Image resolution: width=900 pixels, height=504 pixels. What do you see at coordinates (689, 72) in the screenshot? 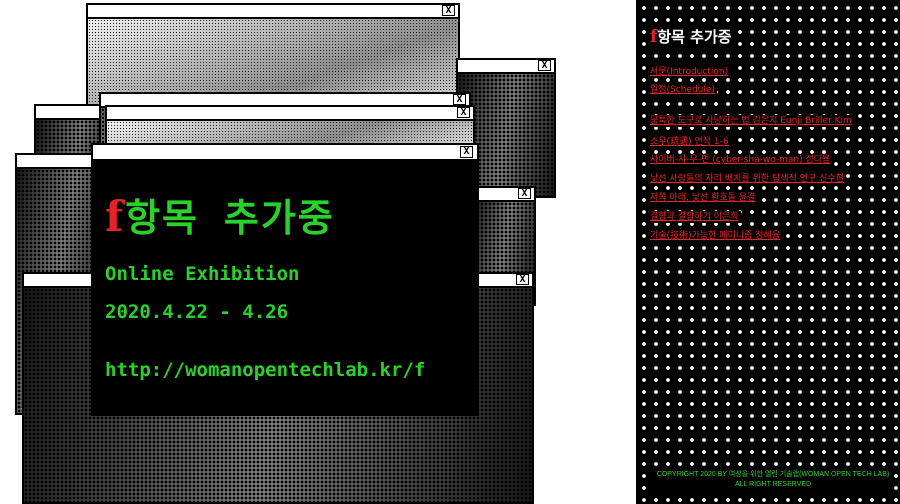
I see `menu-item-introduction: 서문(Introduction)` at bounding box center [689, 72].